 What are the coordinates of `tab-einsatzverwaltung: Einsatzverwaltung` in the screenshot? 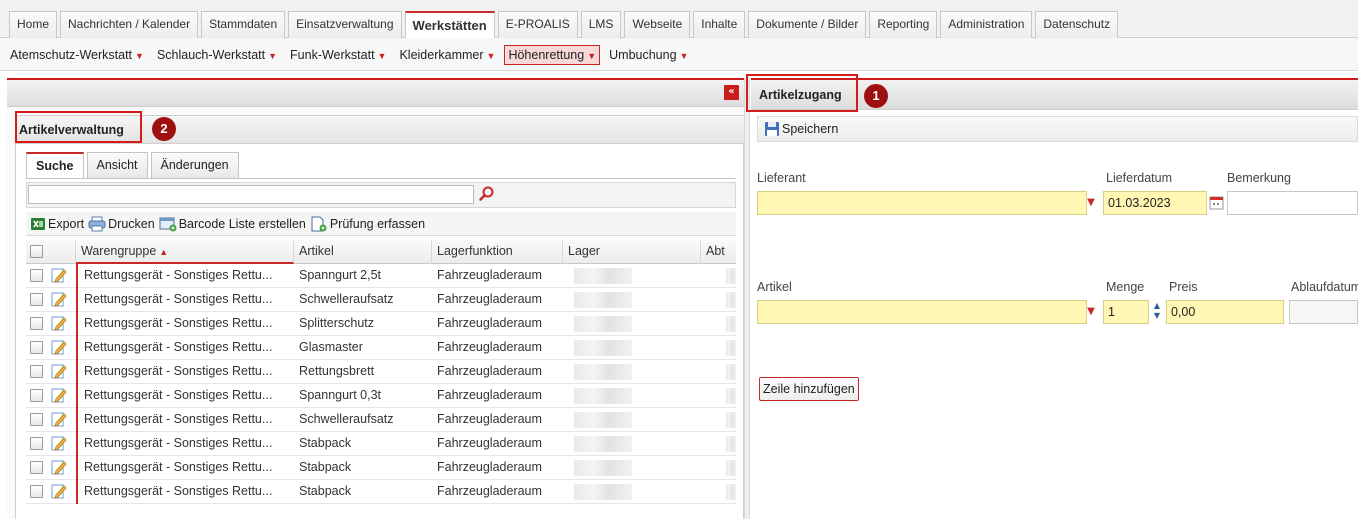 It's located at (345, 24).